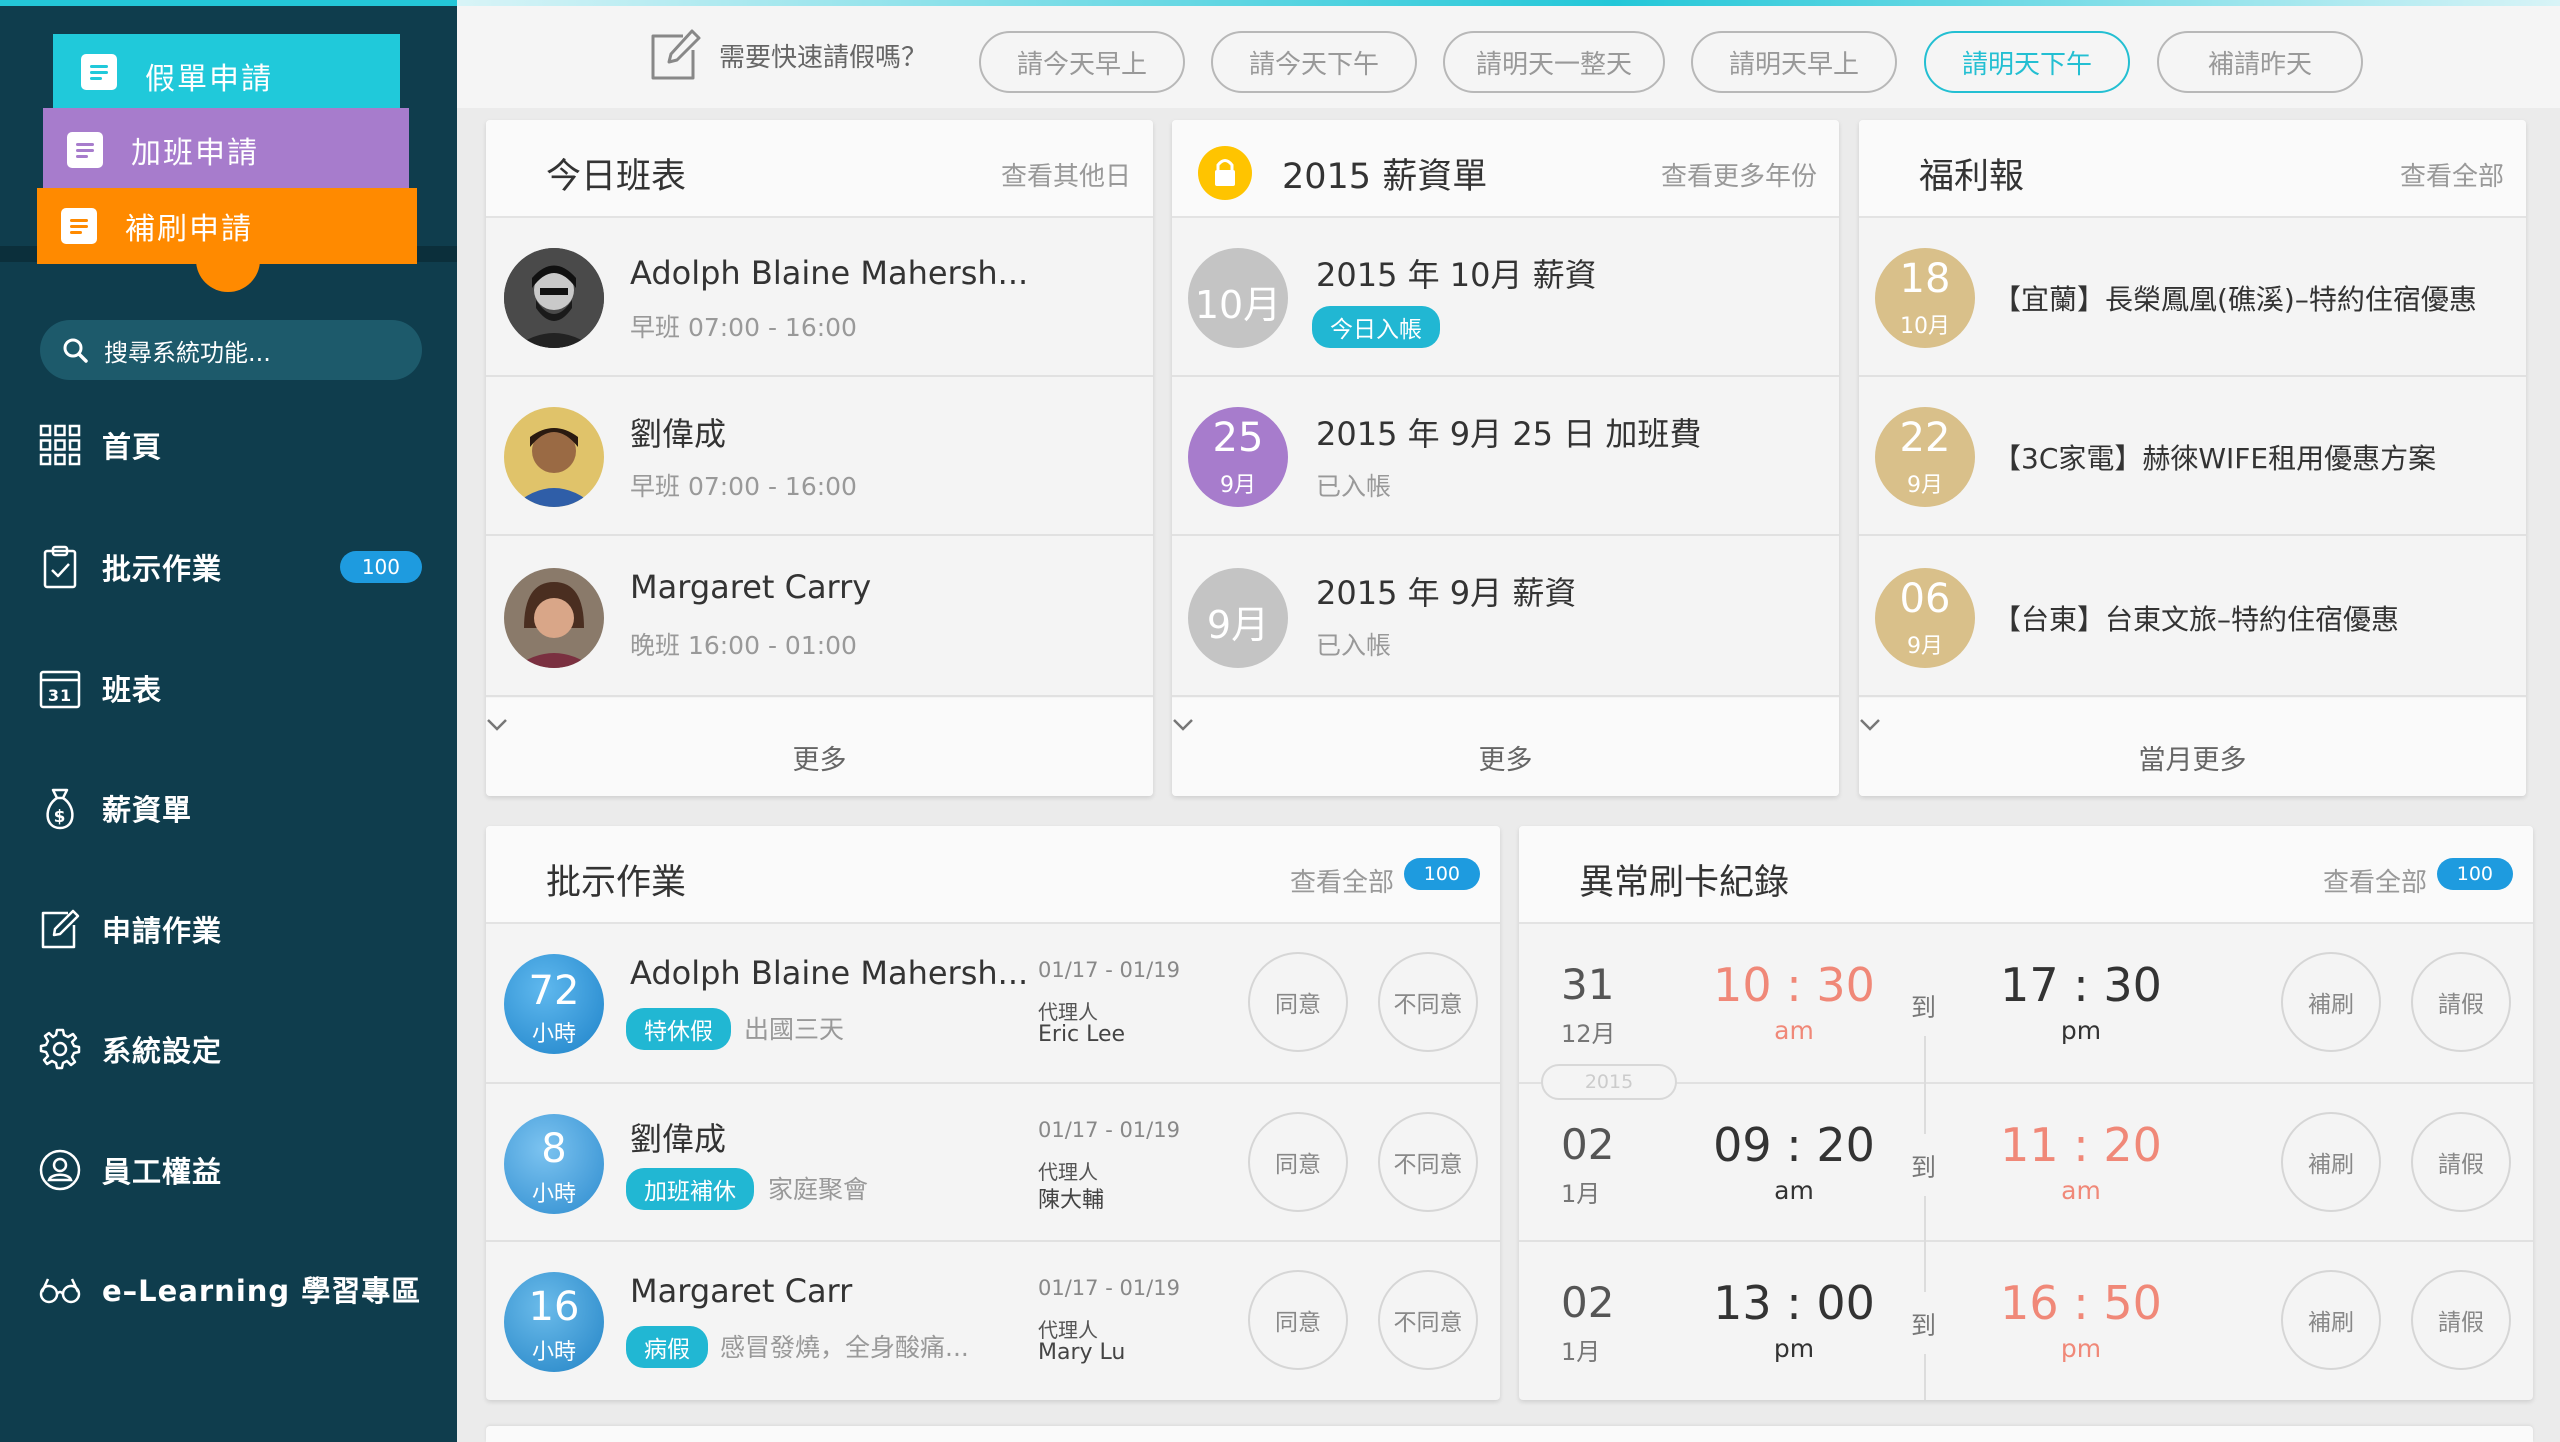  I want to click on lock-icon, so click(1225, 173).